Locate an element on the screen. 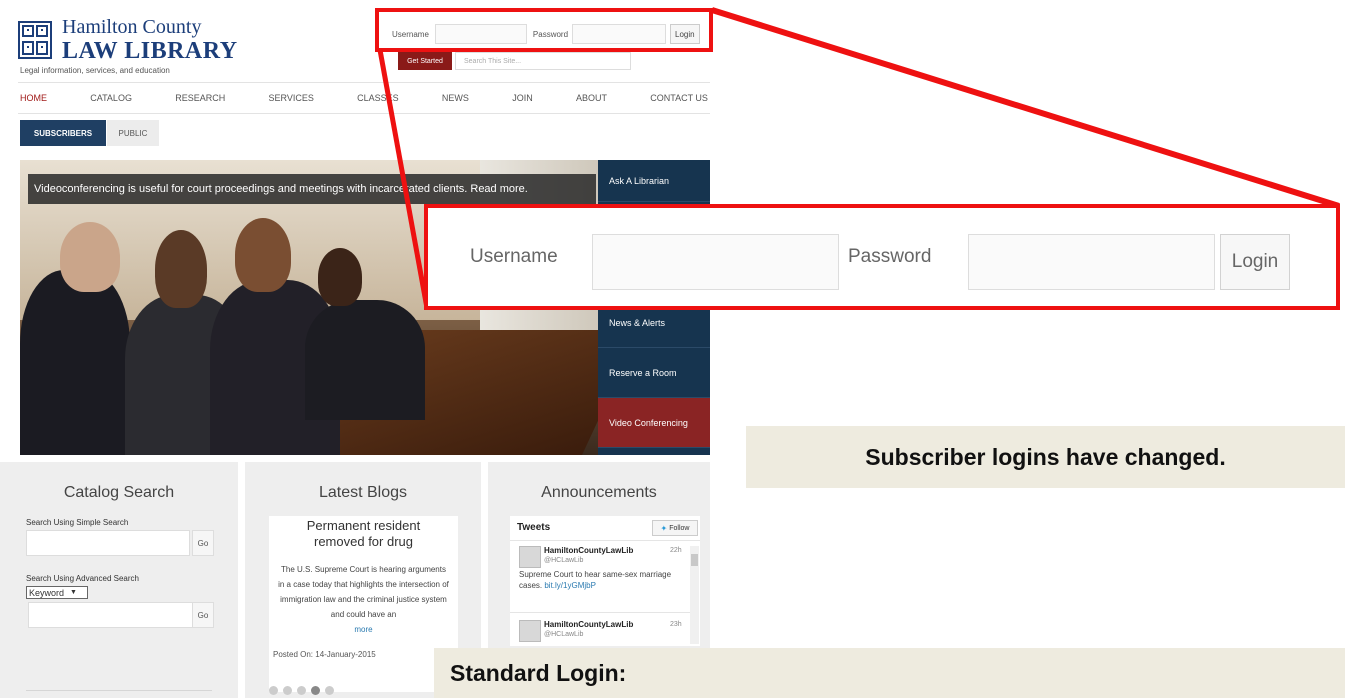 The height and width of the screenshot is (700, 1345). twitter-bird-icon: ✦ is located at coordinates (664, 528).